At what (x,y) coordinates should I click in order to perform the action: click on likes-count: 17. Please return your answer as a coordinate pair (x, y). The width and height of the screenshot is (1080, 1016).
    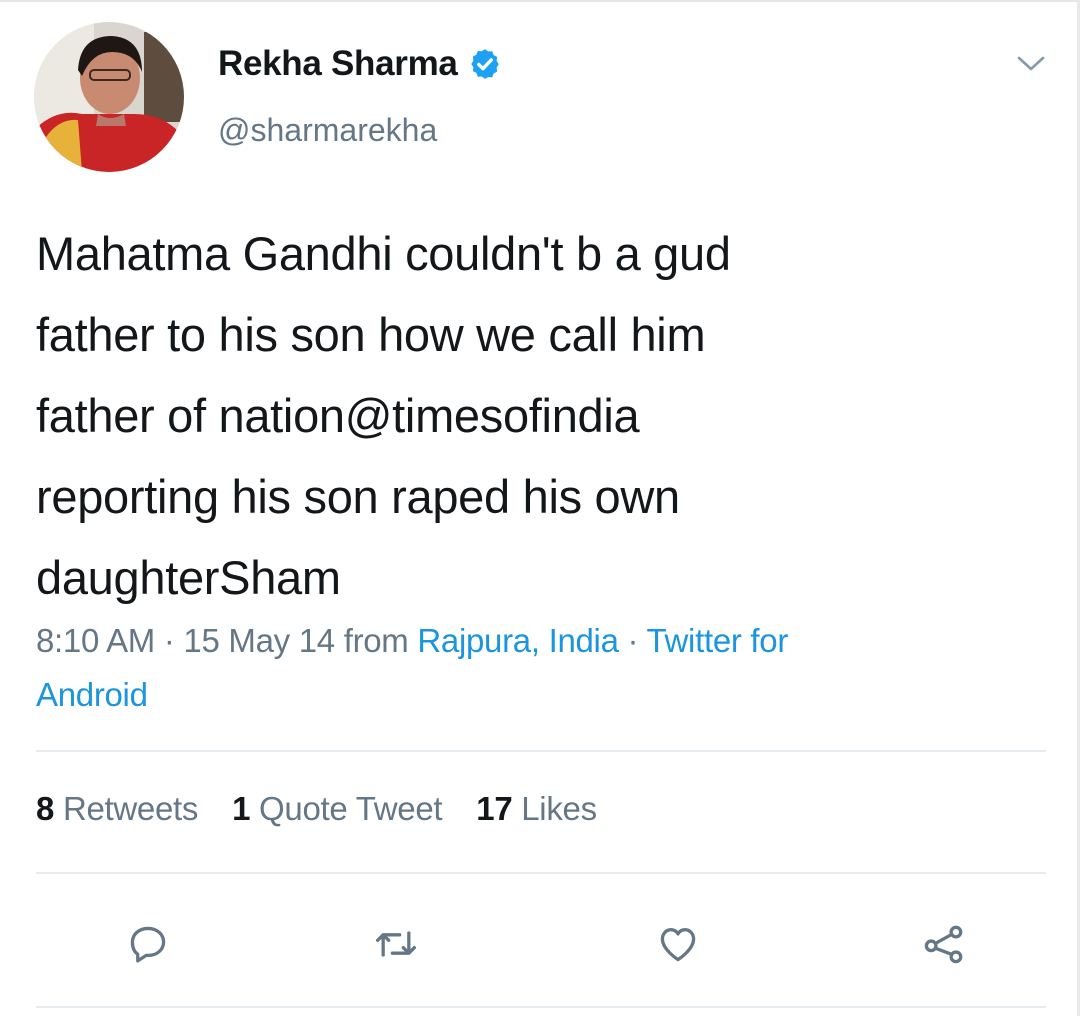
    Looking at the image, I should click on (494, 808).